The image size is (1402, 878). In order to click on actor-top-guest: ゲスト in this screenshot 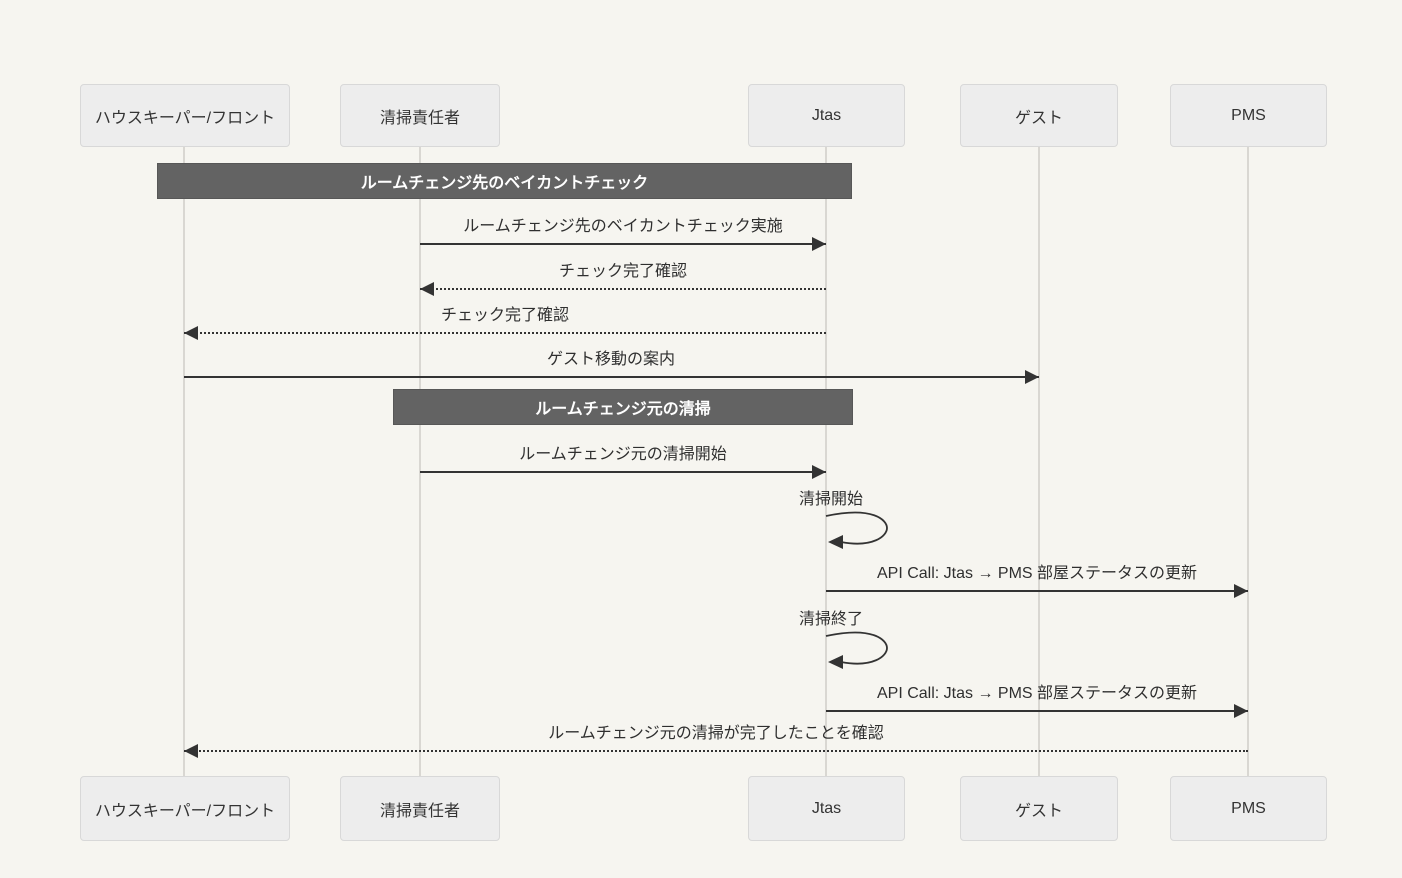, I will do `click(1039, 115)`.